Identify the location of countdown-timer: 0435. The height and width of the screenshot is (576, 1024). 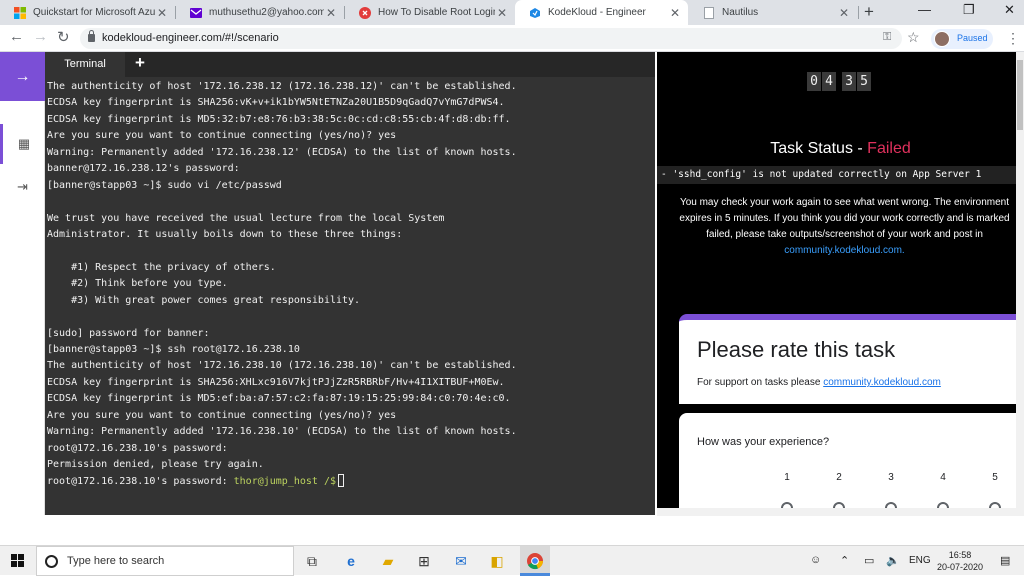
(839, 82).